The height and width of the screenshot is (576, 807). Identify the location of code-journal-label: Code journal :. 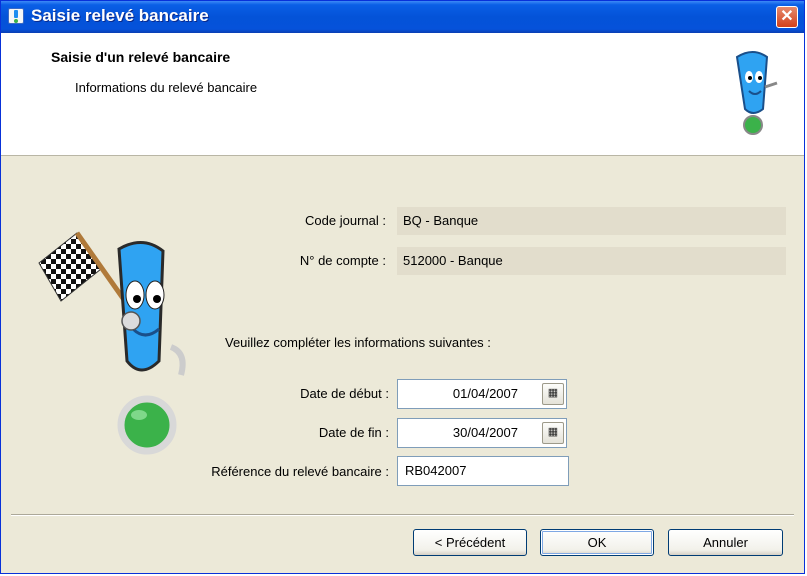
(345, 220).